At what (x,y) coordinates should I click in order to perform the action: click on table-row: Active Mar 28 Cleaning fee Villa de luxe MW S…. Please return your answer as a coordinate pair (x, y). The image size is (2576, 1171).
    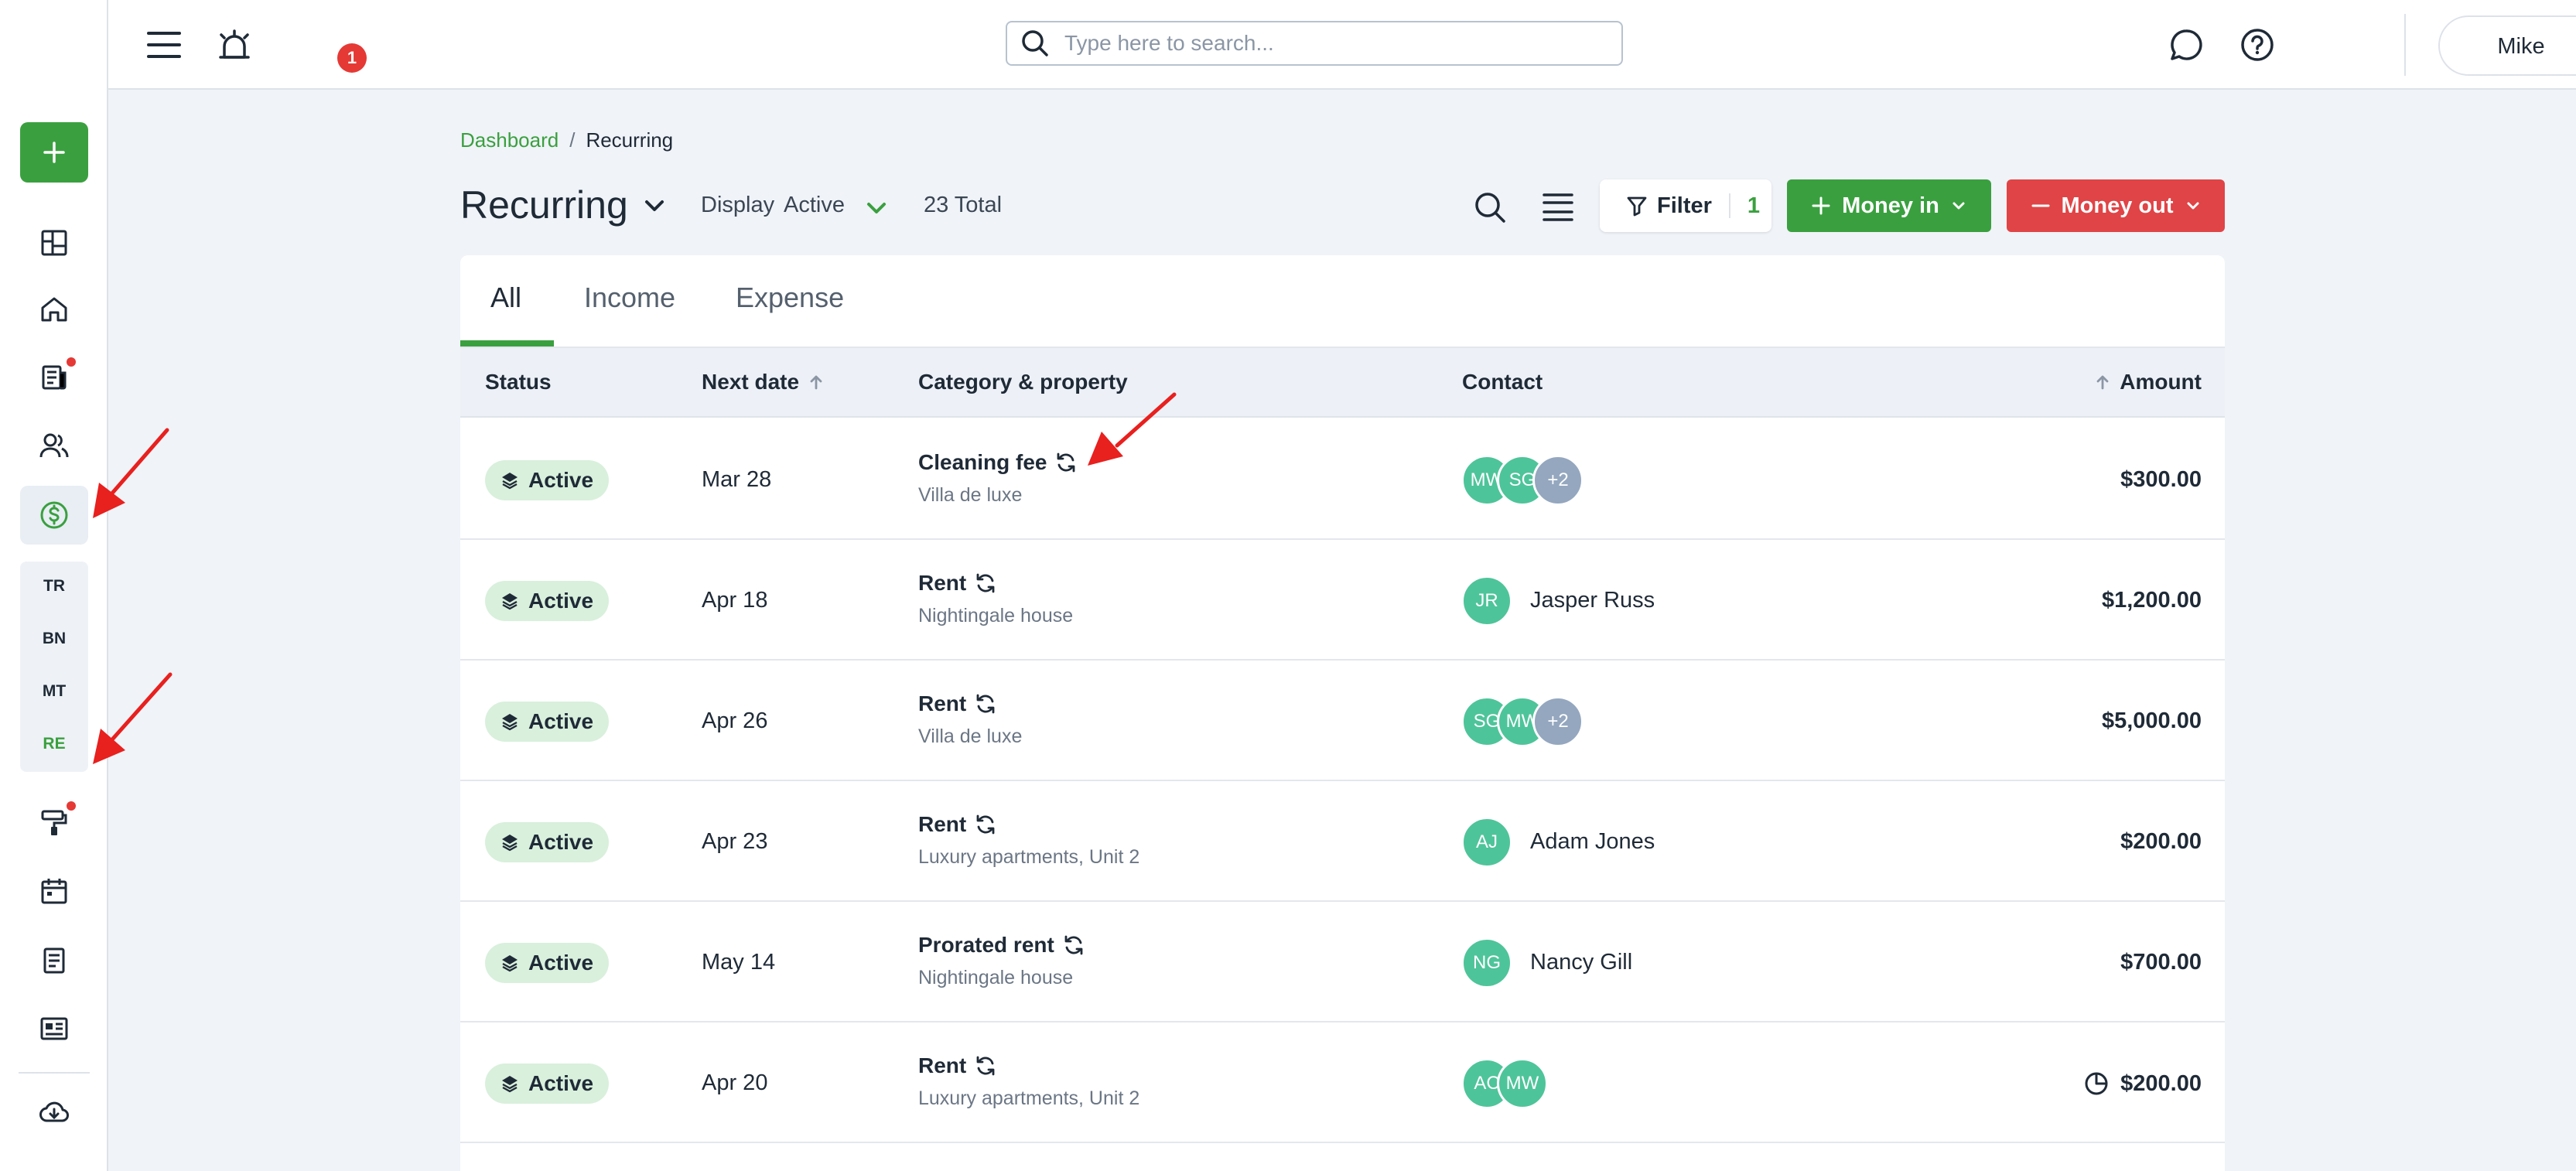
    Looking at the image, I should click on (1342, 479).